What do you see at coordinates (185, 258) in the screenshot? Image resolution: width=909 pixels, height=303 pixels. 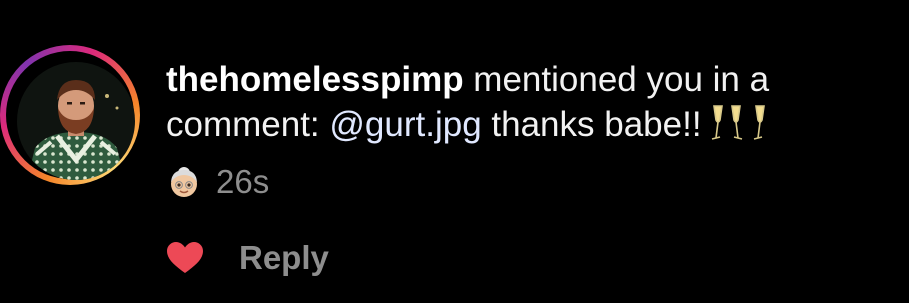 I see `heart-icon` at bounding box center [185, 258].